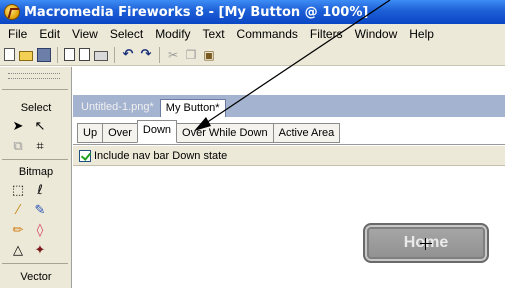  I want to click on tab-active-area: Active Area, so click(306, 133).